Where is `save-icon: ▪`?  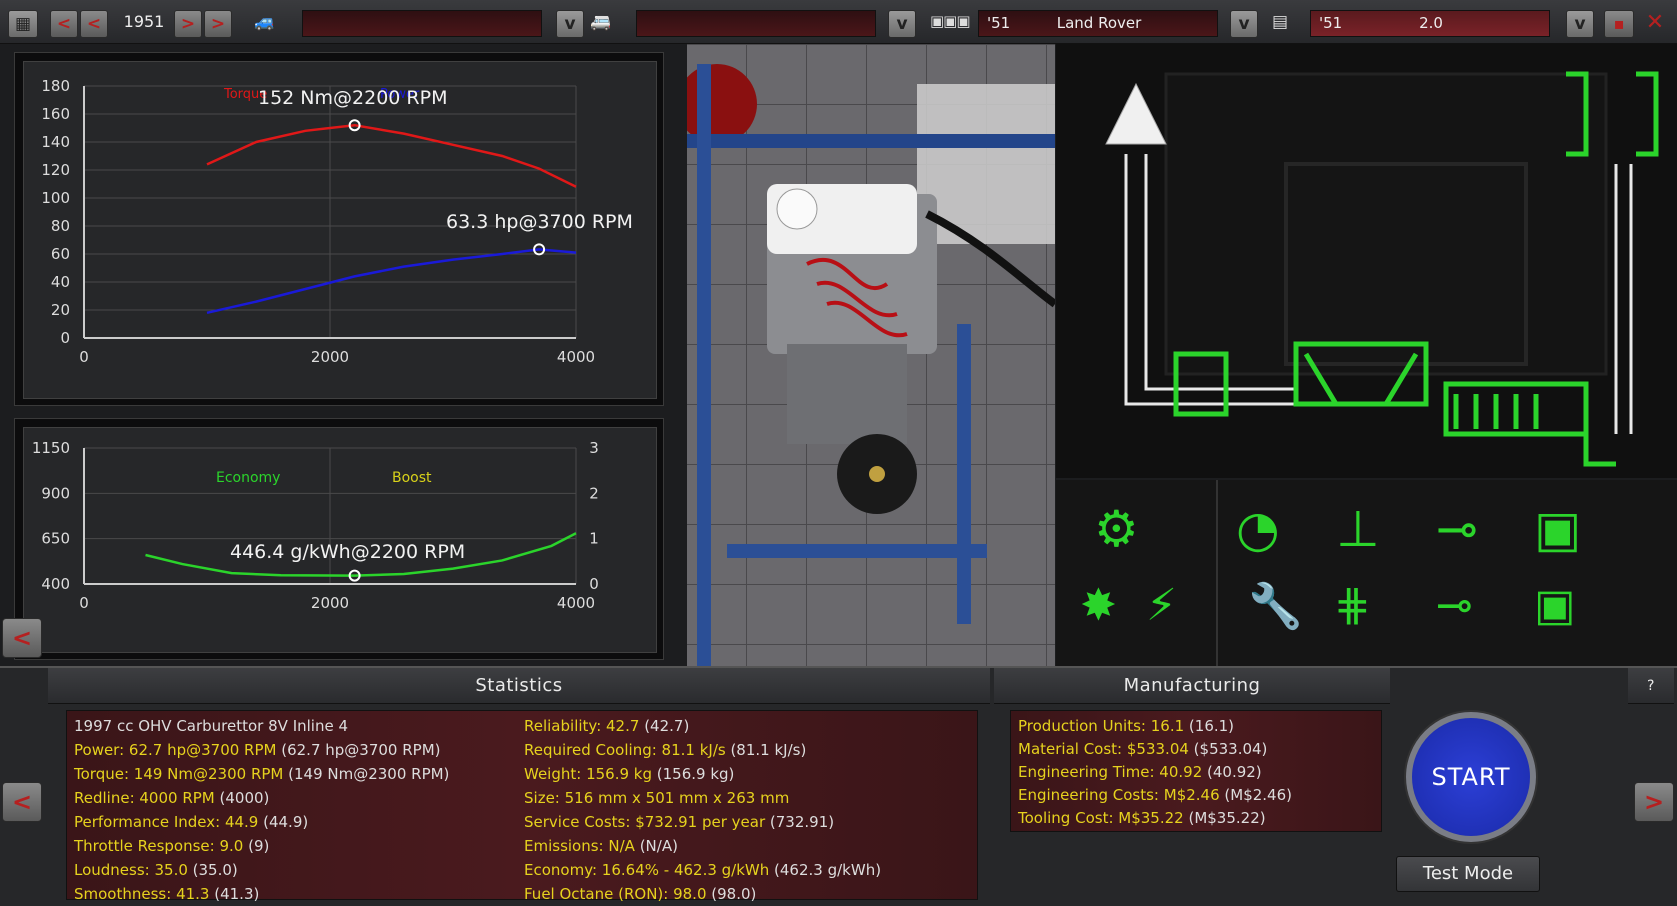
save-icon: ▪ is located at coordinates (1619, 24).